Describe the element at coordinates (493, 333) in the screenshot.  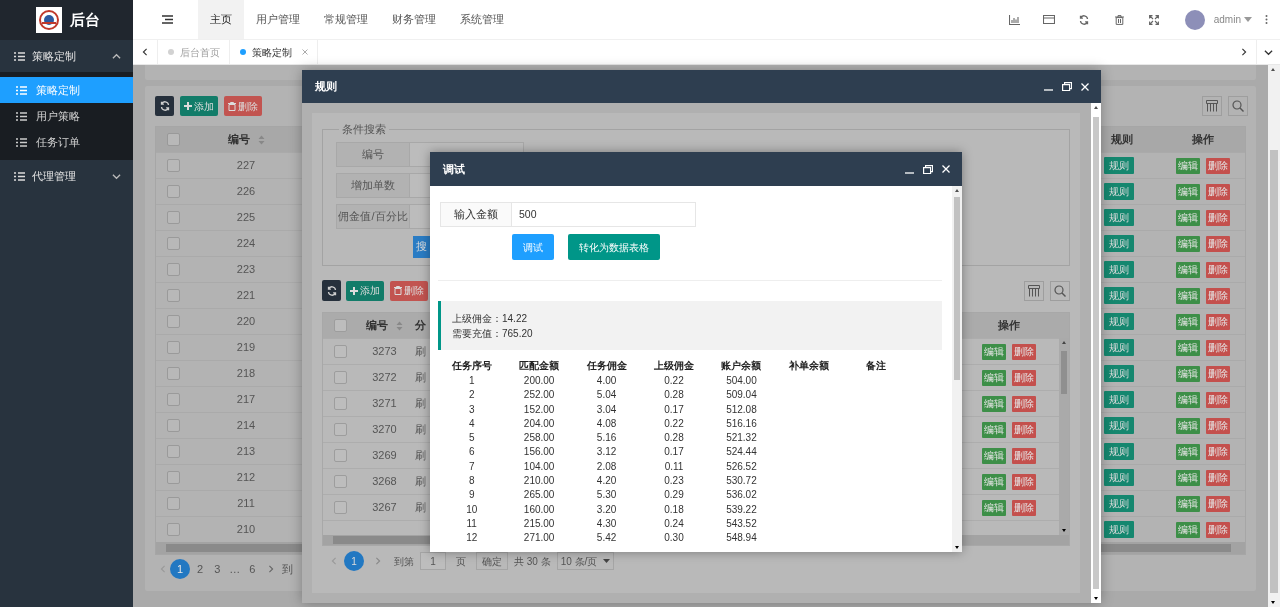
I see `summary-line: 需要充值：765.20` at that location.